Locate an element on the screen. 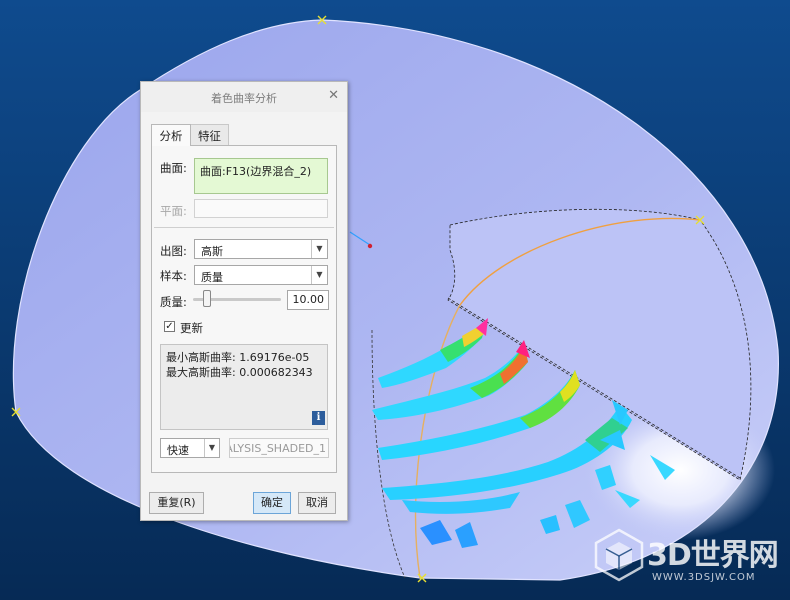 This screenshot has width=790, height=600. watermark: 3D世界网 WWW.3DSJW.COM is located at coordinates (690, 557).